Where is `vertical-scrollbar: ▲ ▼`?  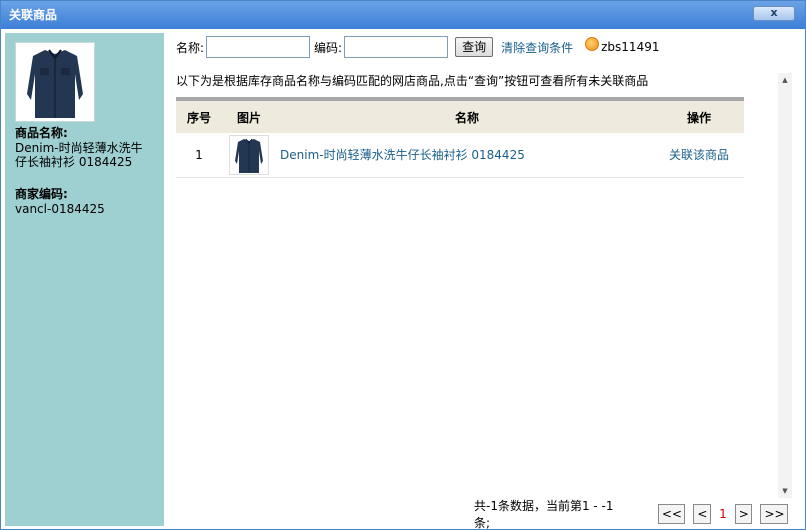
vertical-scrollbar: ▲ ▼ is located at coordinates (785, 285).